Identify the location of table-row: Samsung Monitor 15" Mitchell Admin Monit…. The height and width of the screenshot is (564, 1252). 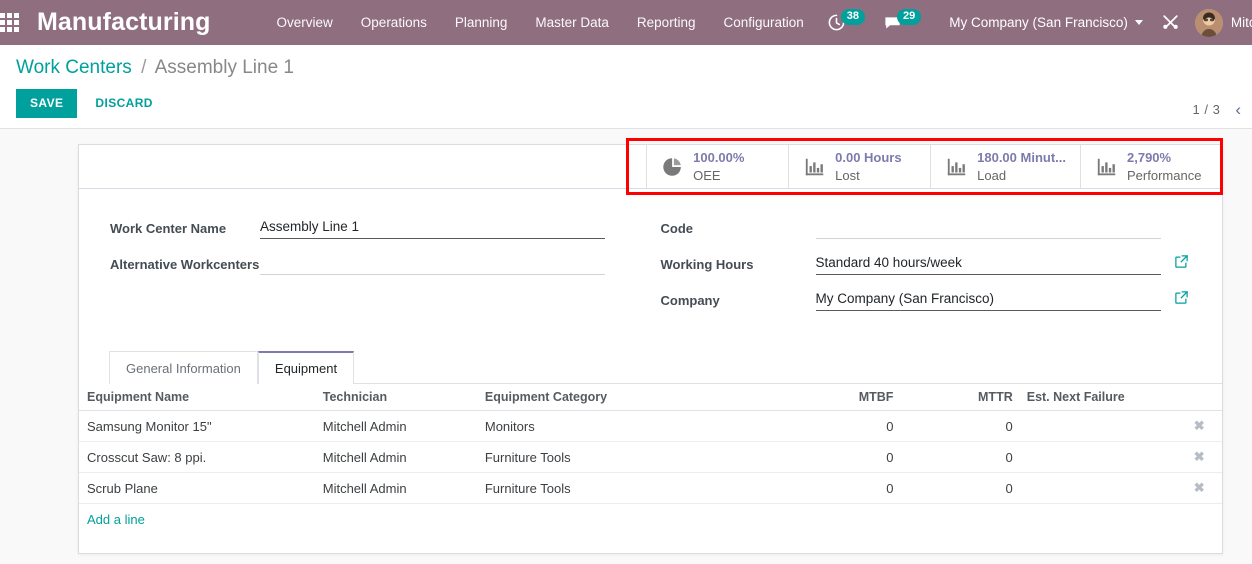
(650, 426).